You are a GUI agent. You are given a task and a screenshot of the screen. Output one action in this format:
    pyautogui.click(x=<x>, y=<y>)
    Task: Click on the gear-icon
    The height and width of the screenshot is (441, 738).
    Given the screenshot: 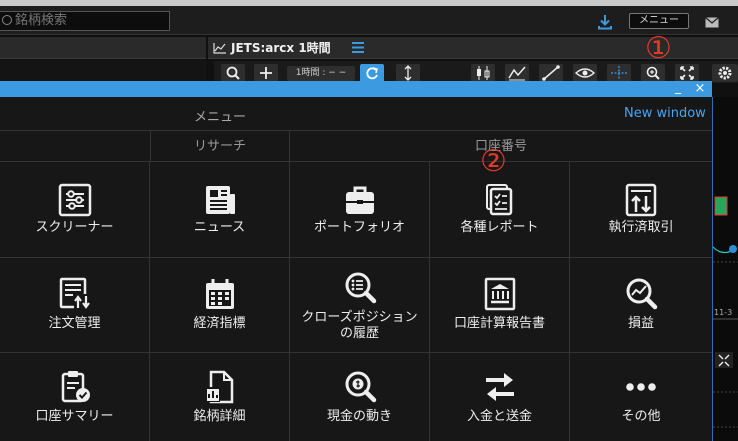 What is the action you would take?
    pyautogui.click(x=725, y=73)
    